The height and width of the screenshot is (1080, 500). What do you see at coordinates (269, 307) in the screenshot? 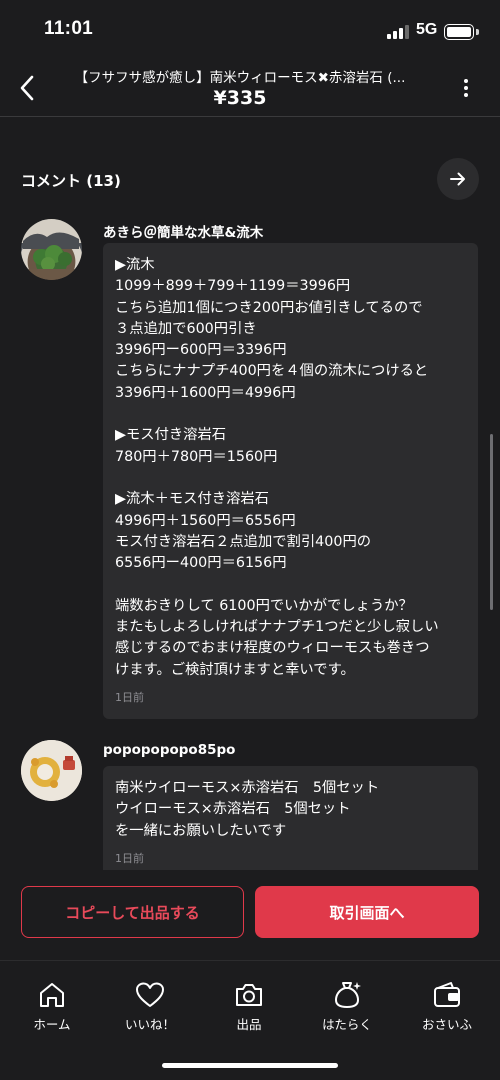
I see `comment-line: こちら追加1個につき200円お値引きしてるので` at bounding box center [269, 307].